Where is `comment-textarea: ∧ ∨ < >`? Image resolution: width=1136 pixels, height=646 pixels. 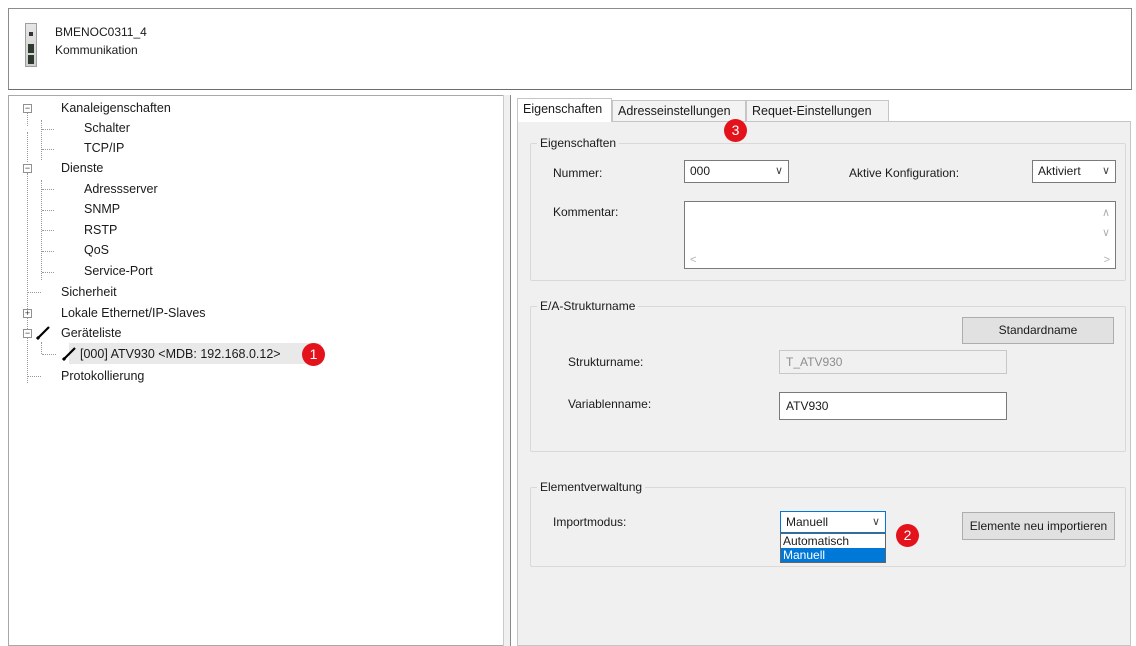
comment-textarea: ∧ ∨ < > is located at coordinates (900, 235).